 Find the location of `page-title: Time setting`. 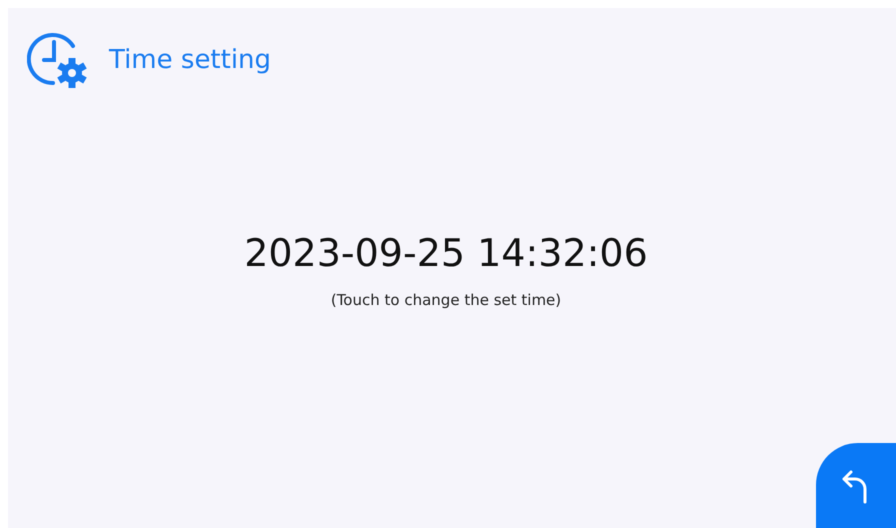

page-title: Time setting is located at coordinates (190, 60).